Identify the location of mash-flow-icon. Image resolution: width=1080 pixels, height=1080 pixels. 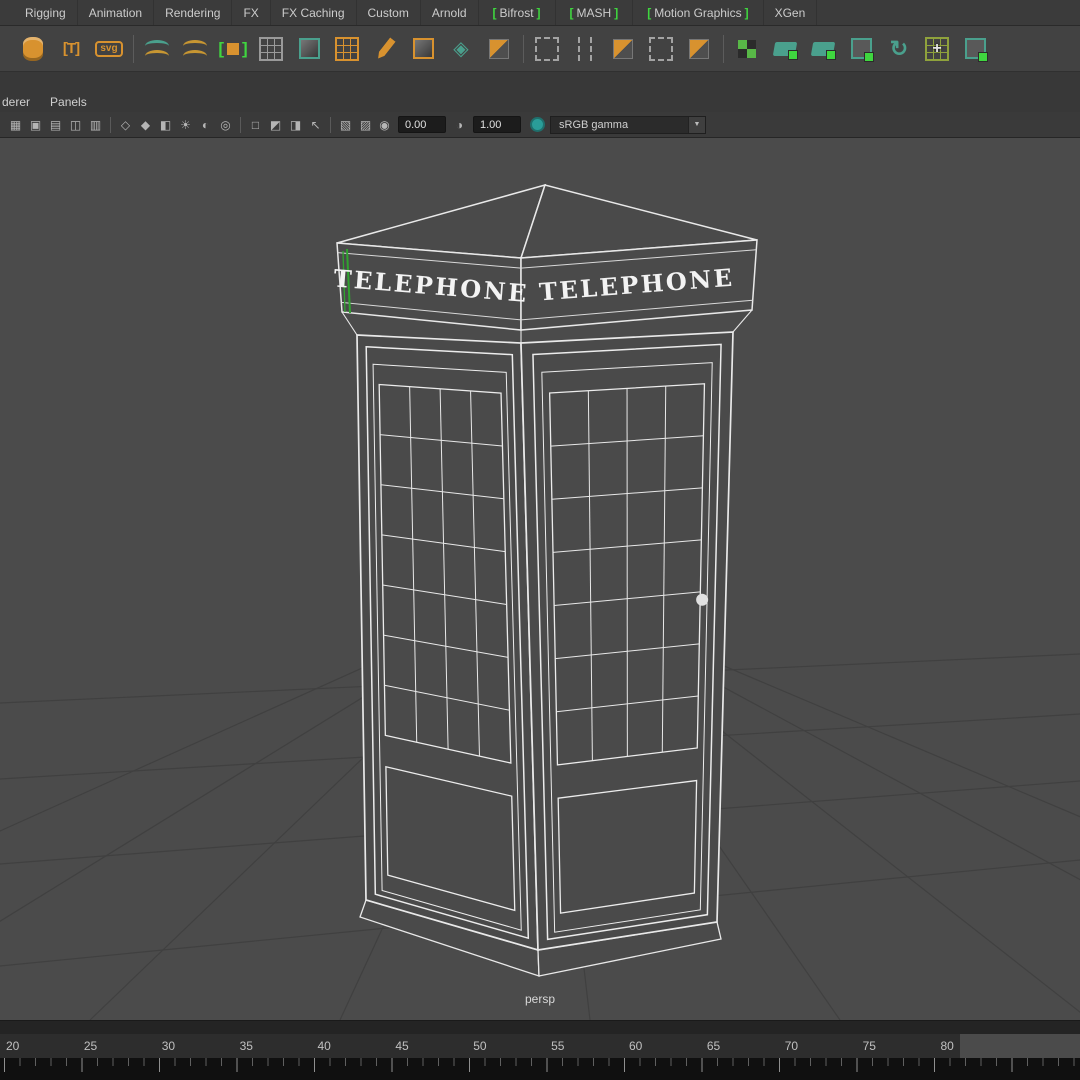
(899, 49).